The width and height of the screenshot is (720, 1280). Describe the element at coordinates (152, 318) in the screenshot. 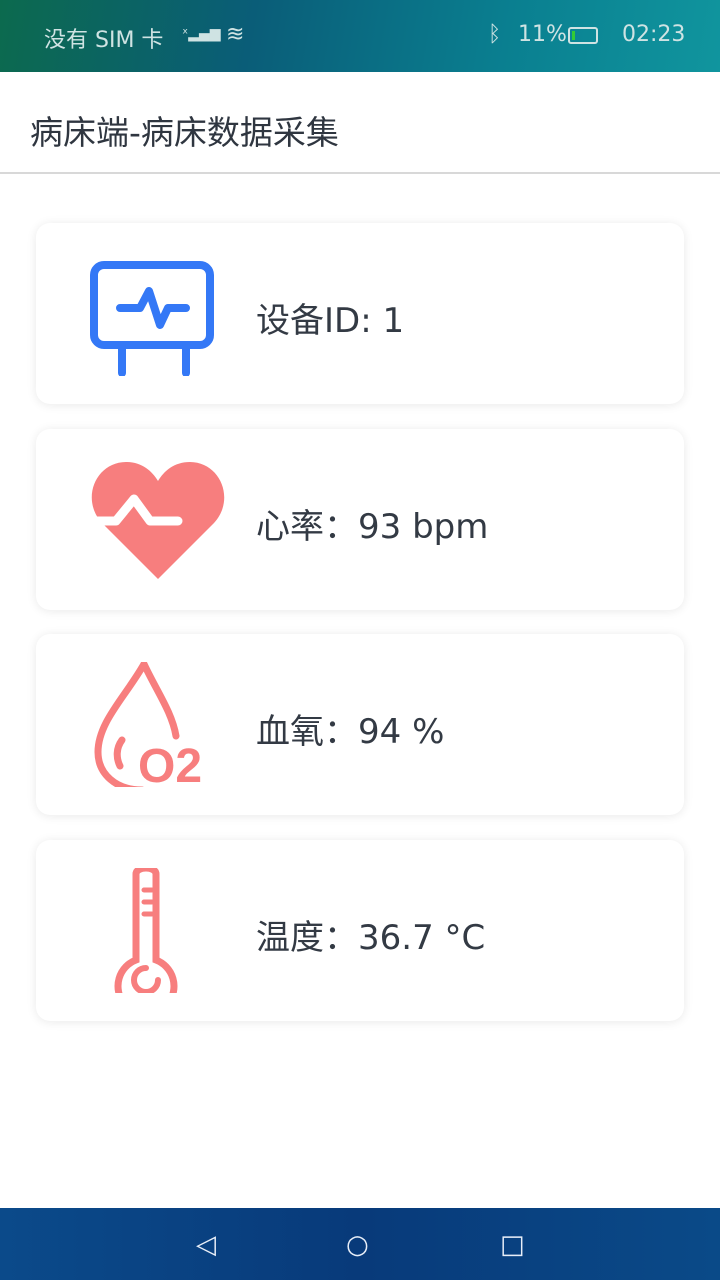

I see `monitor-icon` at that location.